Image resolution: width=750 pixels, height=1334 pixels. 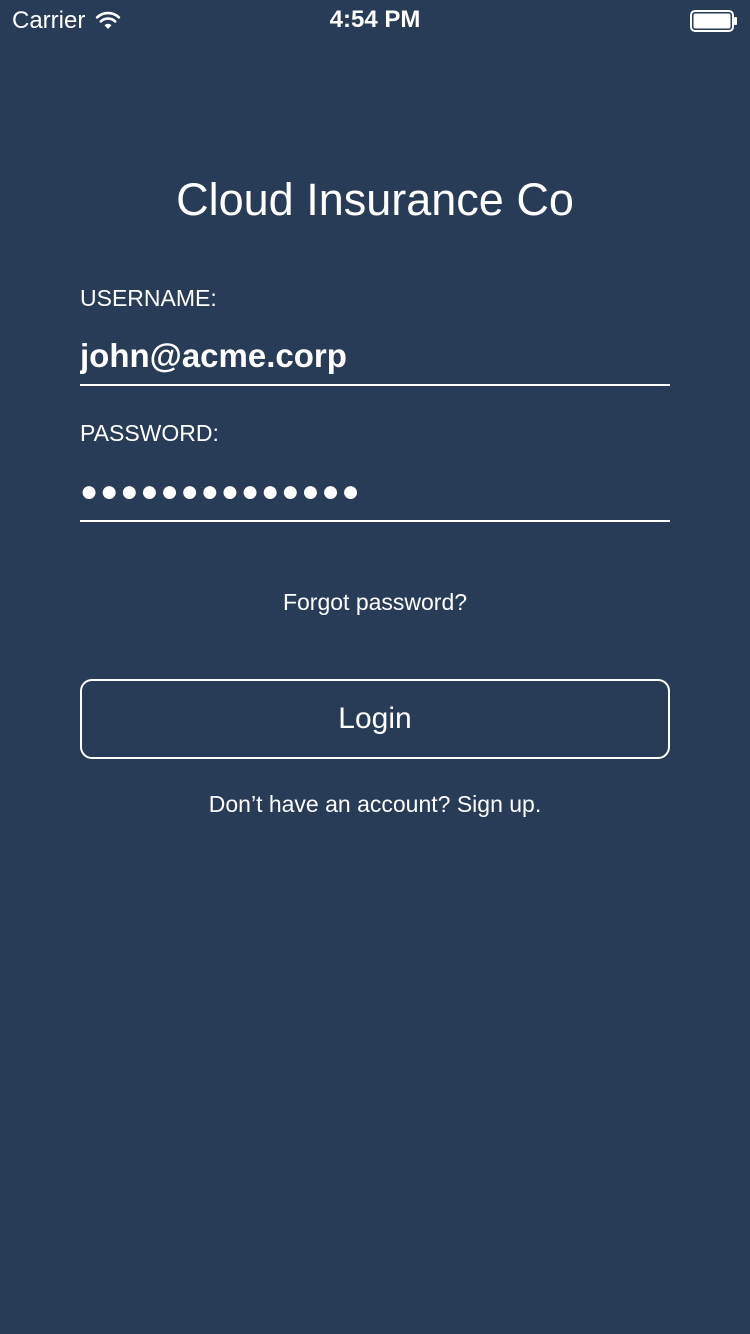 I want to click on signup-link: Don’t have an account? Sign up., so click(x=375, y=804).